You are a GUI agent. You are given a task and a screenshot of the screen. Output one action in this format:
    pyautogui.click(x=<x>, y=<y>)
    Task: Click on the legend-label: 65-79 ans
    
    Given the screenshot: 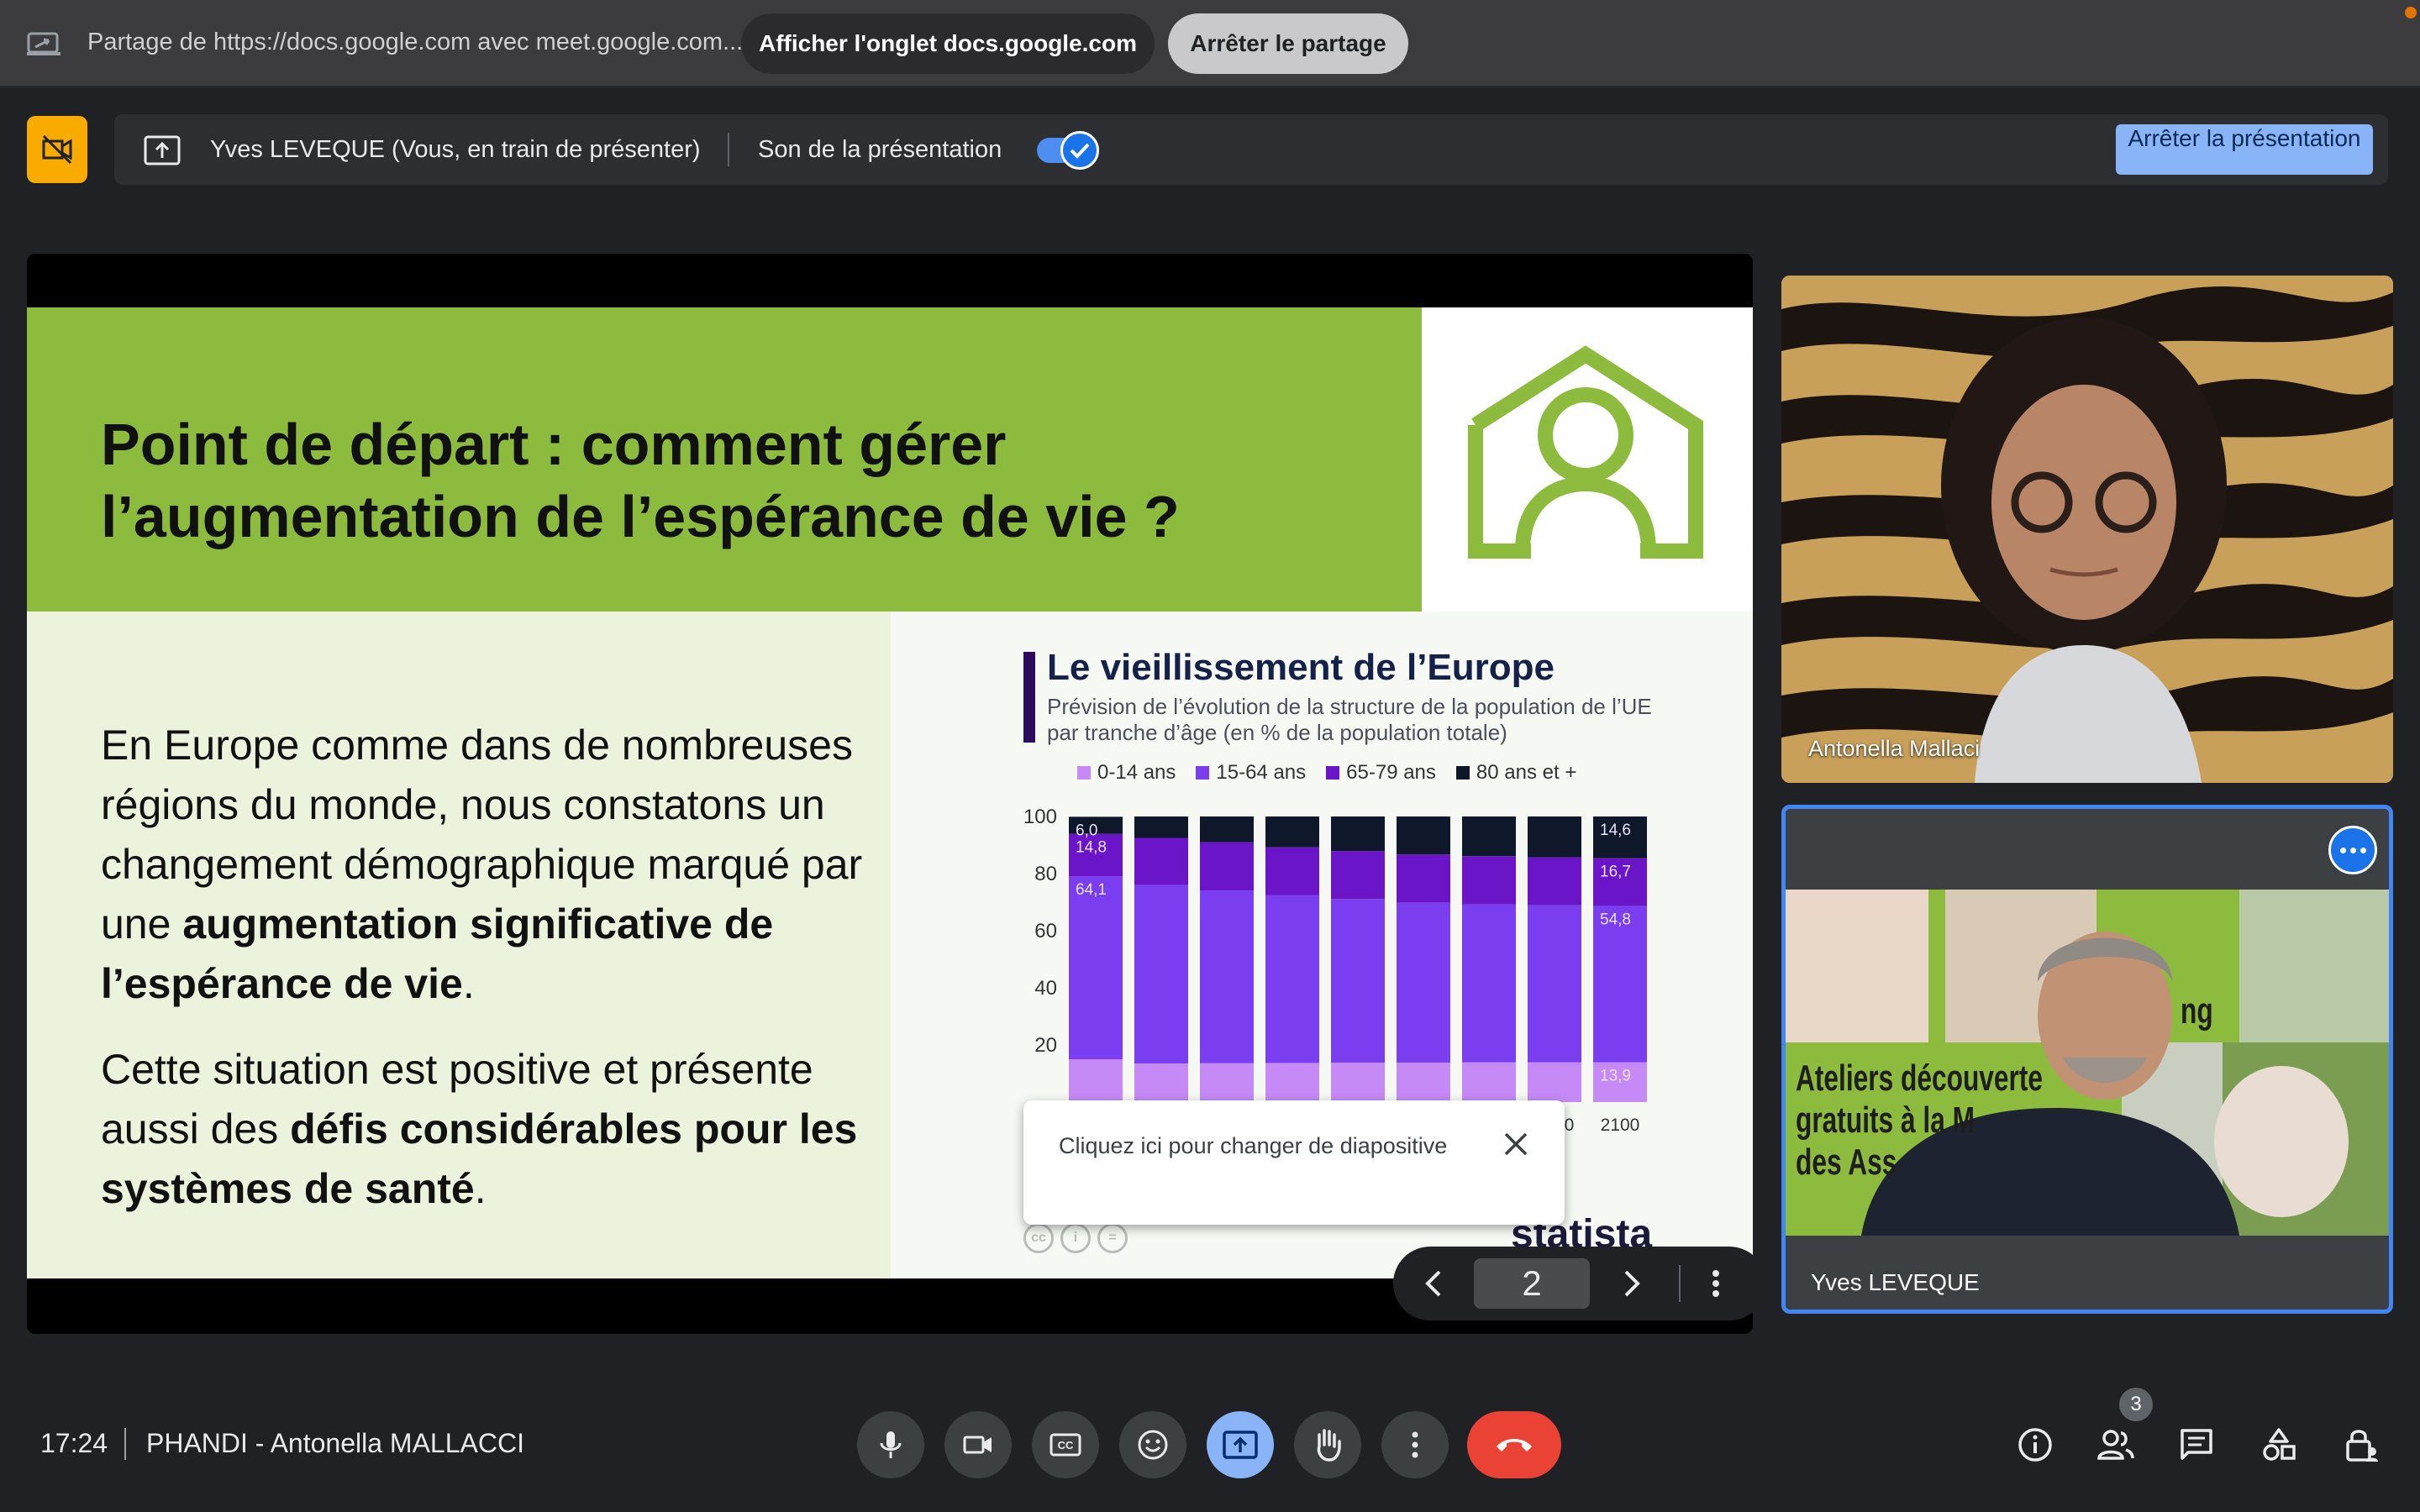 What is the action you would take?
    pyautogui.click(x=1391, y=772)
    